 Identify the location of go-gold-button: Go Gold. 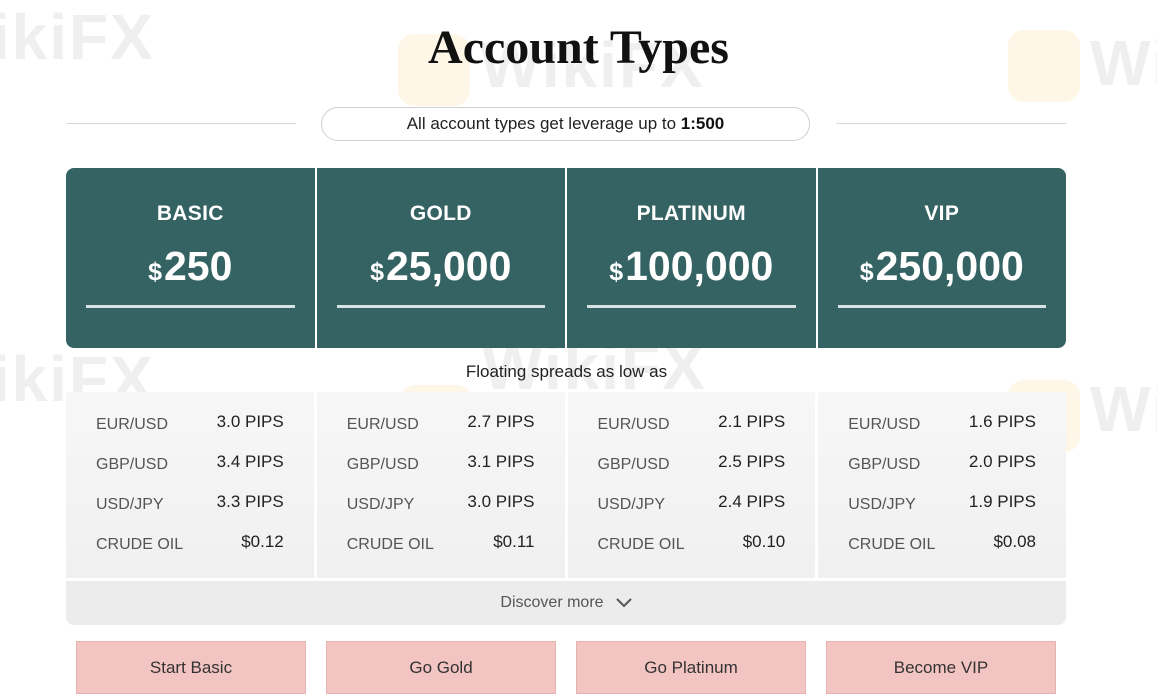
(441, 667).